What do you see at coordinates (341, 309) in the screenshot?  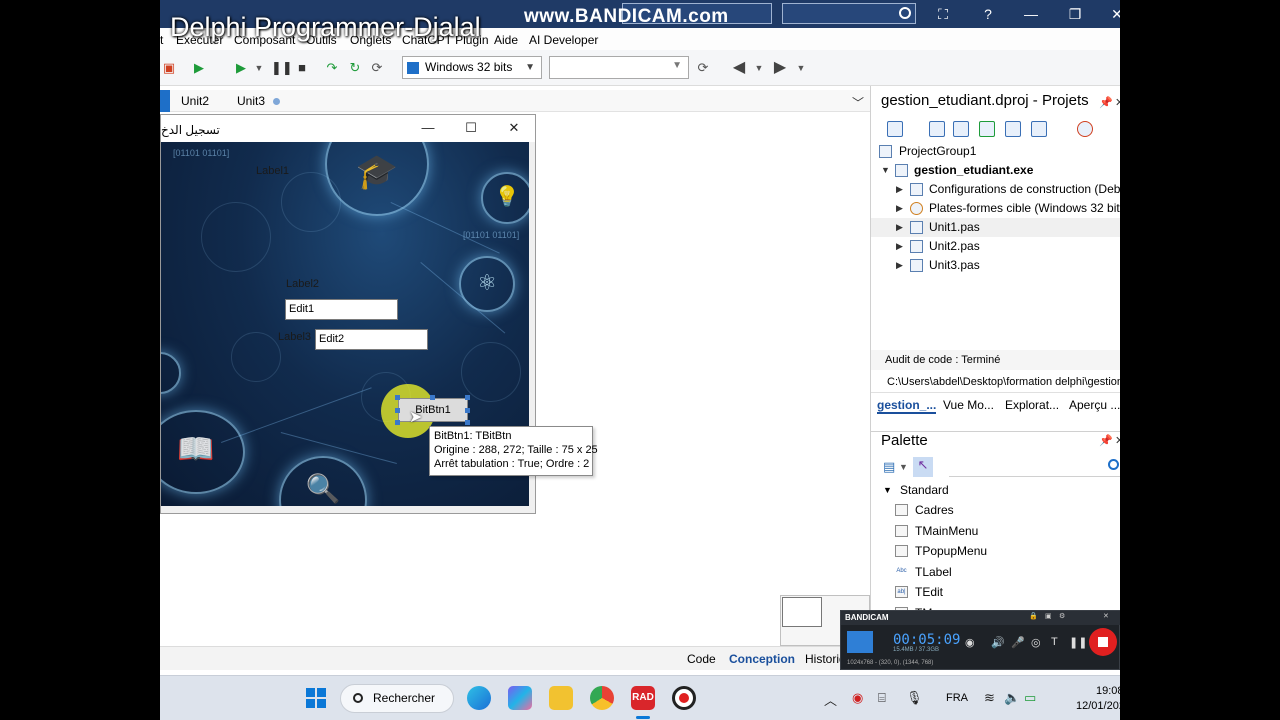 I see `edit1-field: Edit1` at bounding box center [341, 309].